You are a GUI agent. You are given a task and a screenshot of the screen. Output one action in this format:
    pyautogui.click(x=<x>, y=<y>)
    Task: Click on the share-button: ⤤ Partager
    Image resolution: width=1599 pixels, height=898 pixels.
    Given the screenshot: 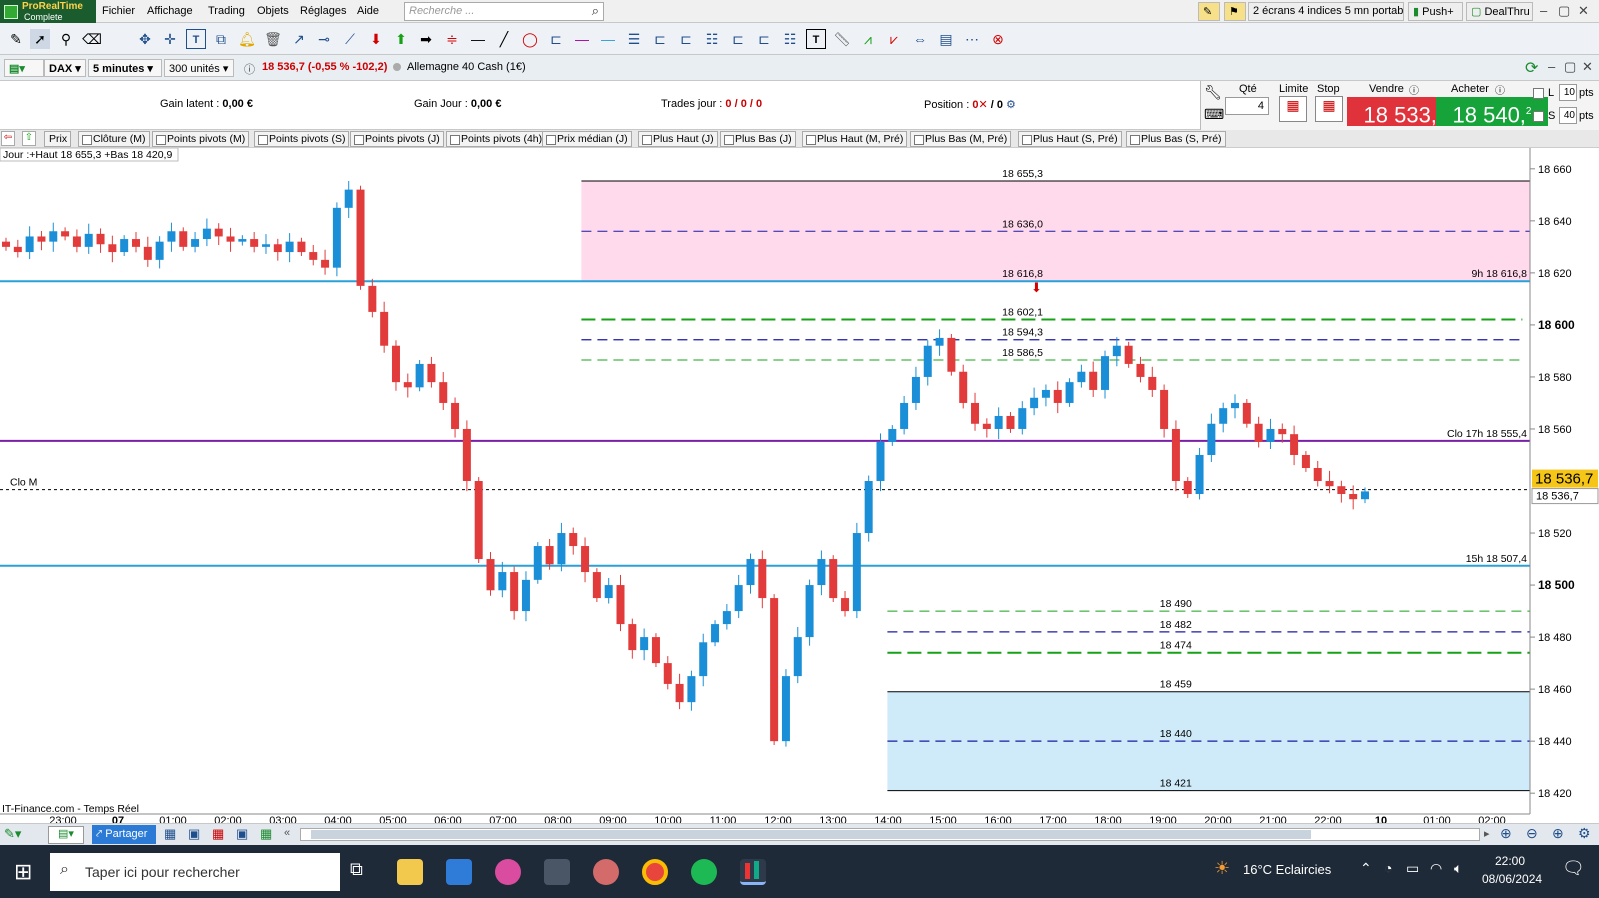 What is the action you would take?
    pyautogui.click(x=124, y=834)
    